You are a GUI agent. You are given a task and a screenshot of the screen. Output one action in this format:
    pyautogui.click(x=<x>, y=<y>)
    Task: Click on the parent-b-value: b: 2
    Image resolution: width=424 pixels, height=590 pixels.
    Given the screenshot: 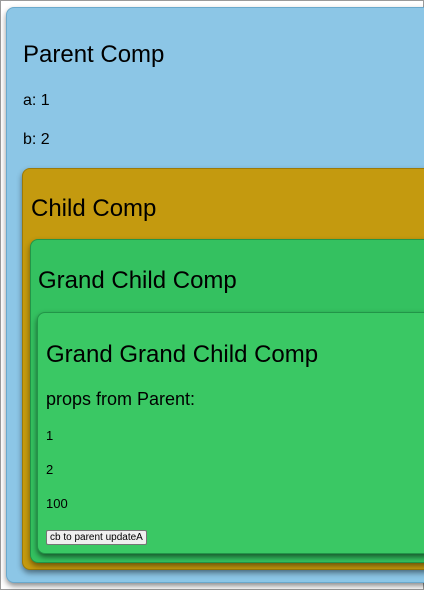 What is the action you would take?
    pyautogui.click(x=36, y=139)
    